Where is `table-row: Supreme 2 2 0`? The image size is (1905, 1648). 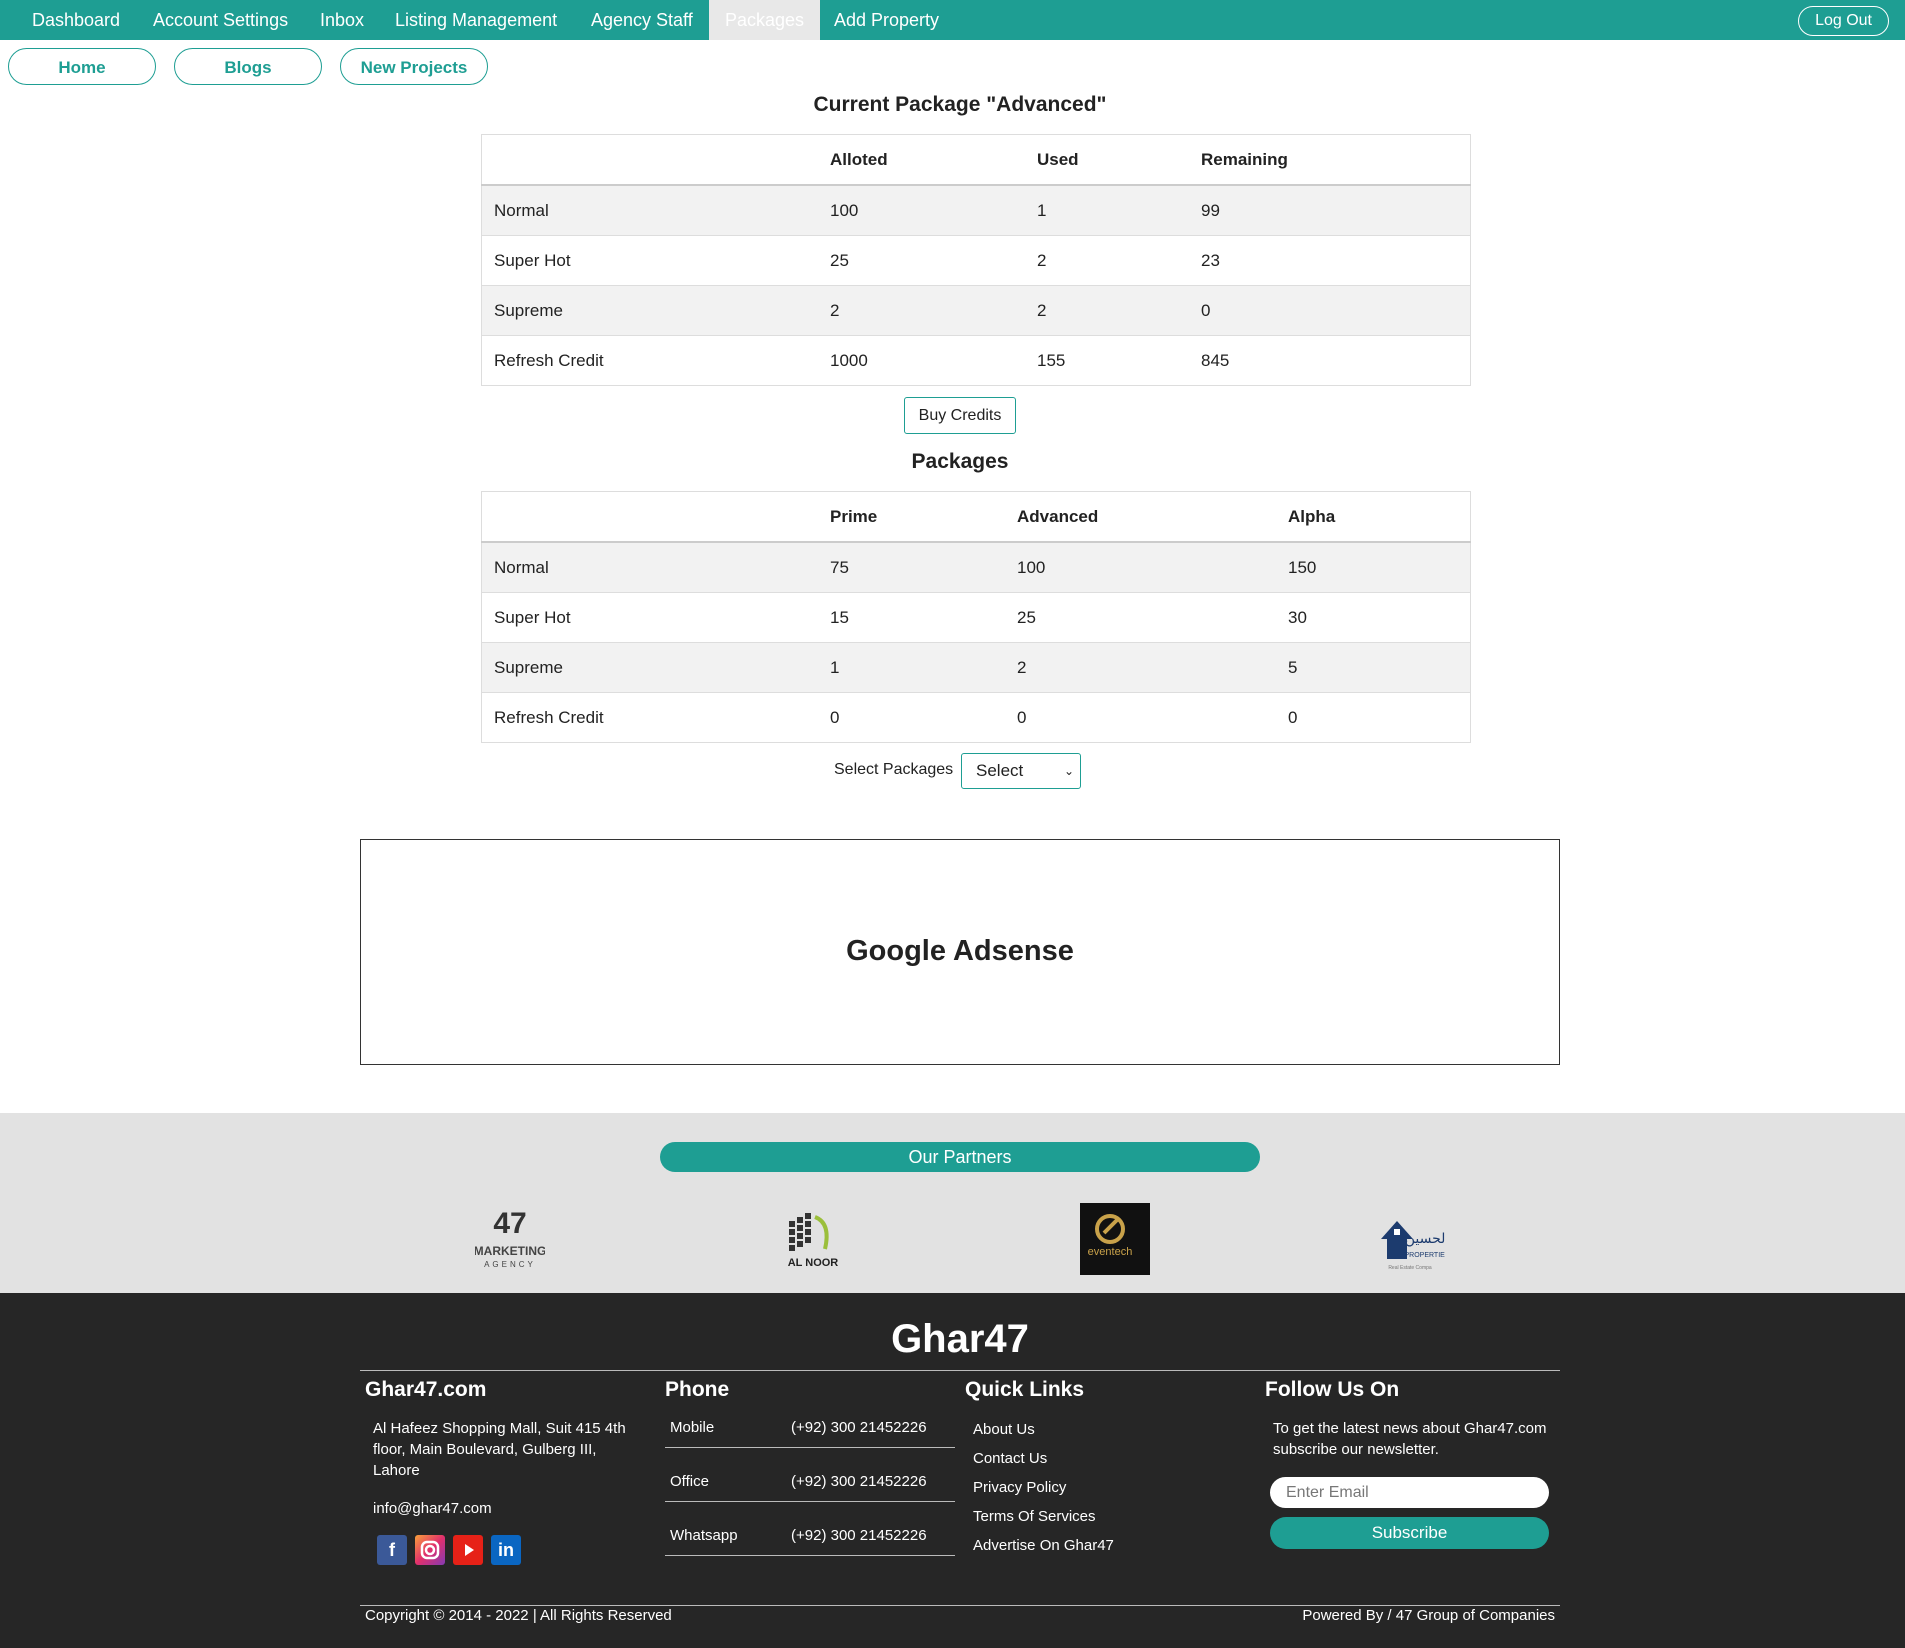
table-row: Supreme 2 2 0 is located at coordinates (976, 310).